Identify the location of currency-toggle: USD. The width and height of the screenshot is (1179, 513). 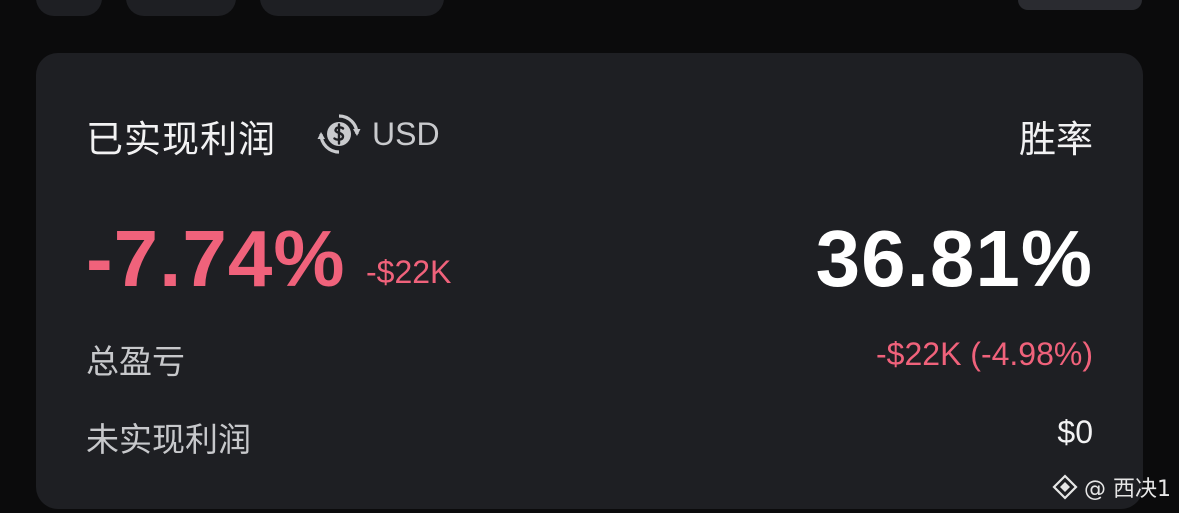
(378, 134).